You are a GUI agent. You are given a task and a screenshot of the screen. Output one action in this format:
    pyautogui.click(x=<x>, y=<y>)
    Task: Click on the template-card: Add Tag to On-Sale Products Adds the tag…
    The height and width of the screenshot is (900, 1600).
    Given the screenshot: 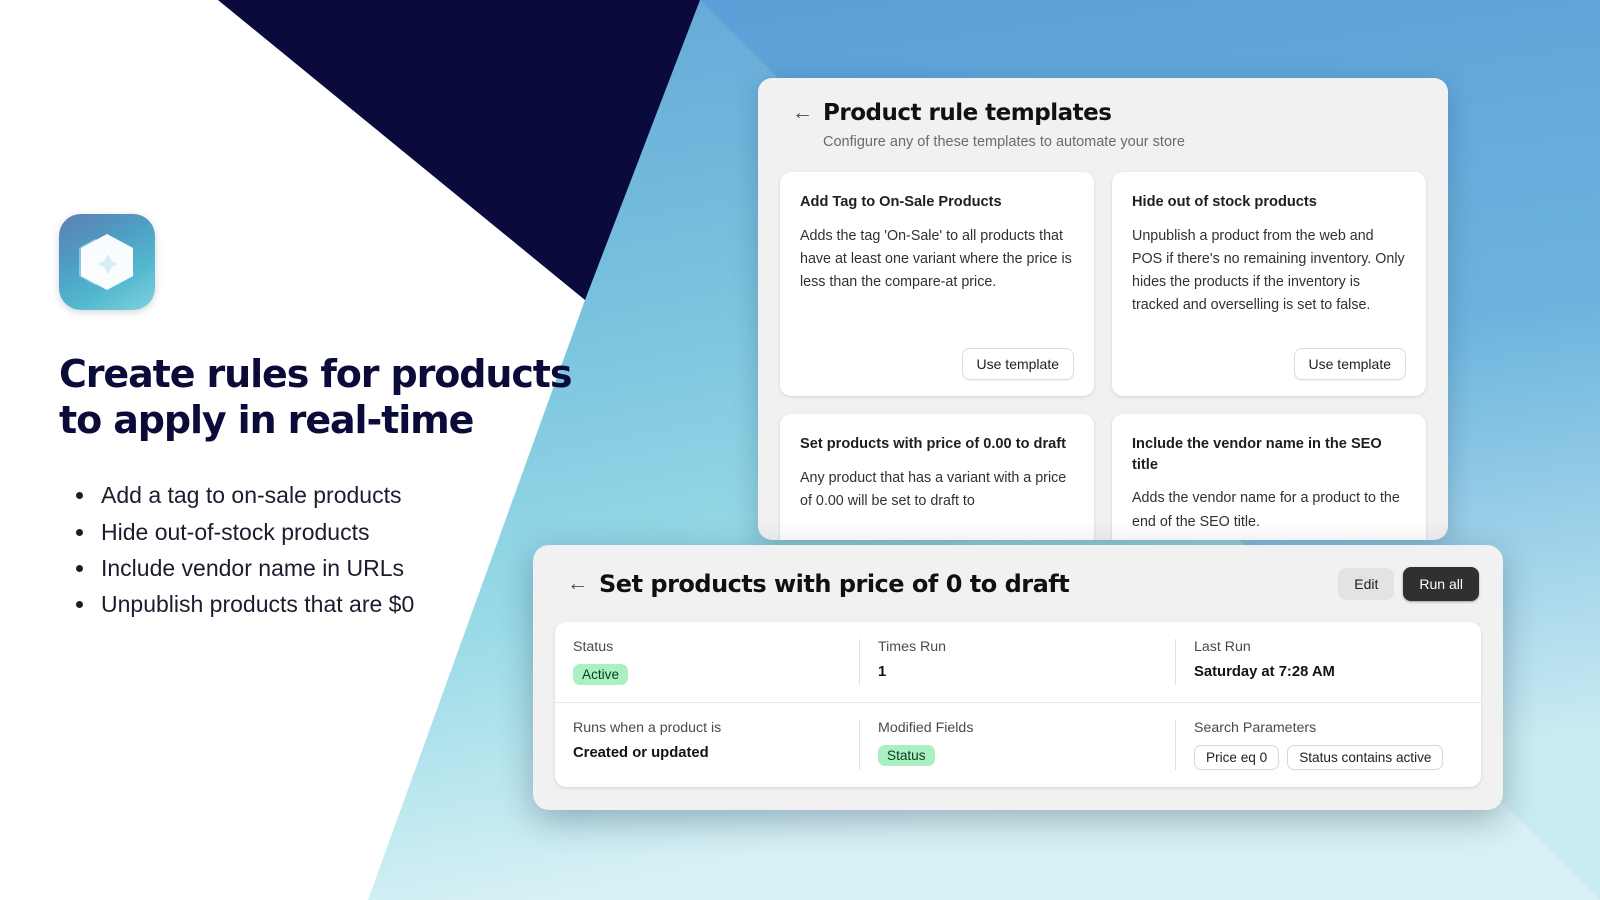 What is the action you would take?
    pyautogui.click(x=937, y=284)
    